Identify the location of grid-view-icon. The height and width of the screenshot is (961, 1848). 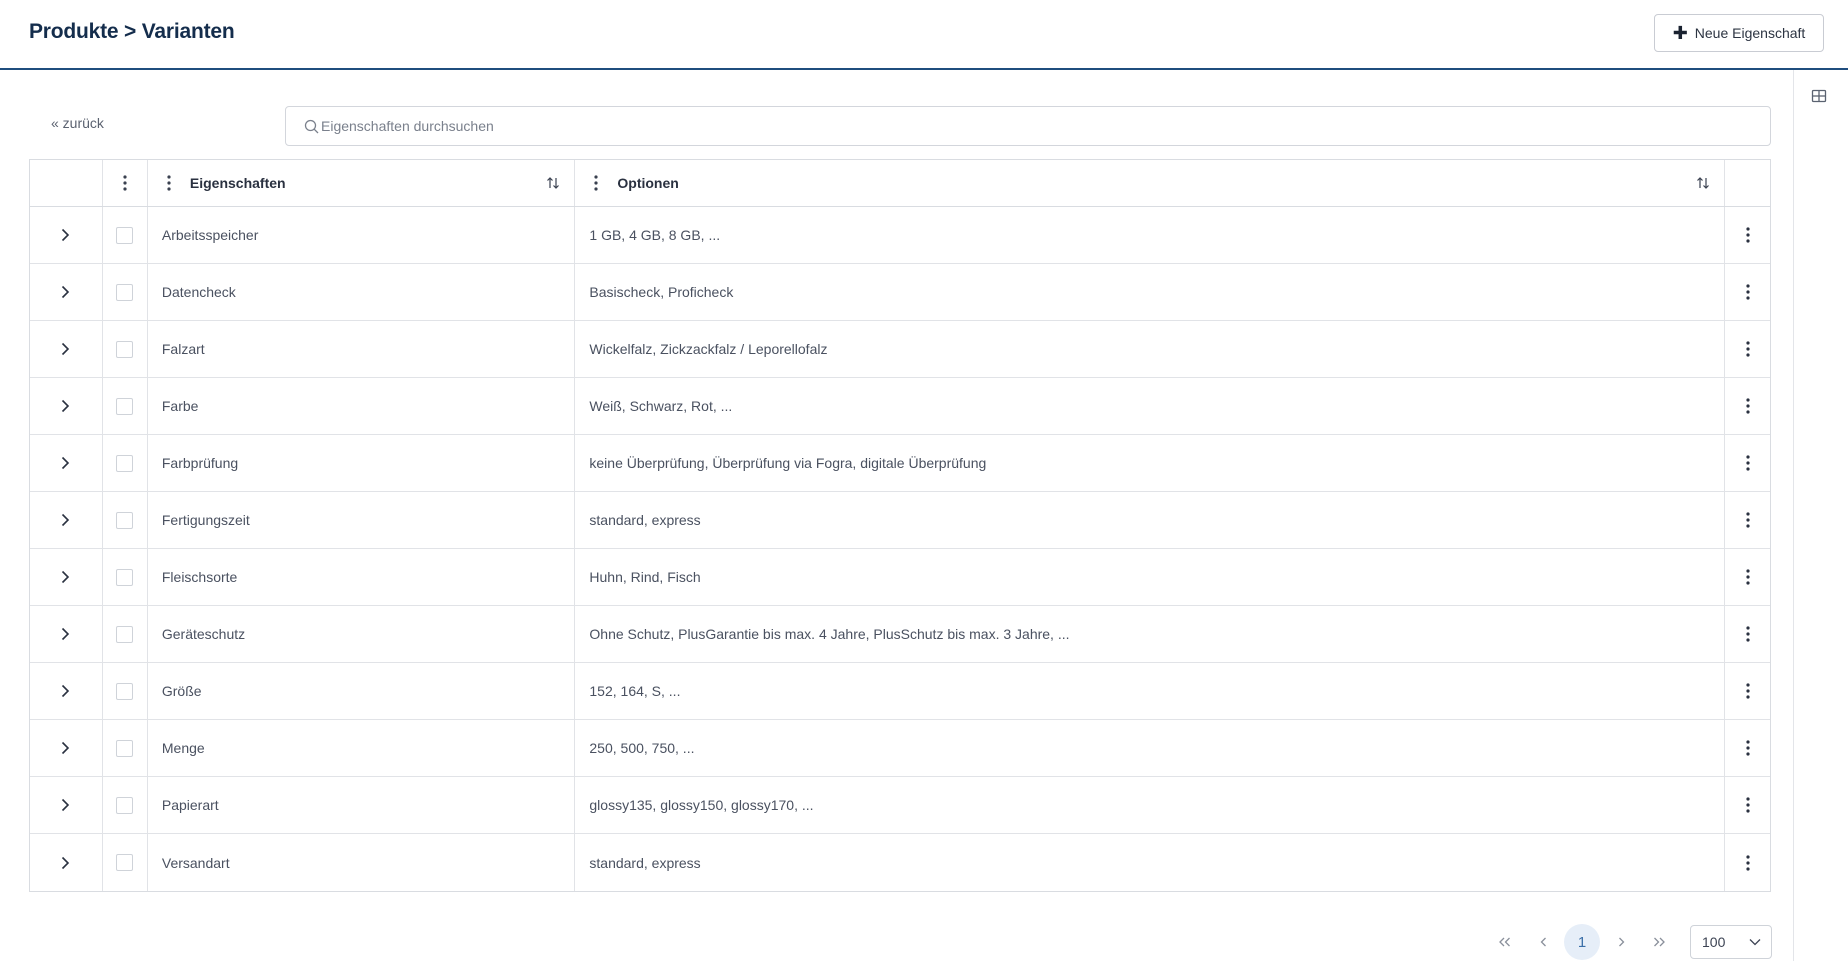
(1819, 96).